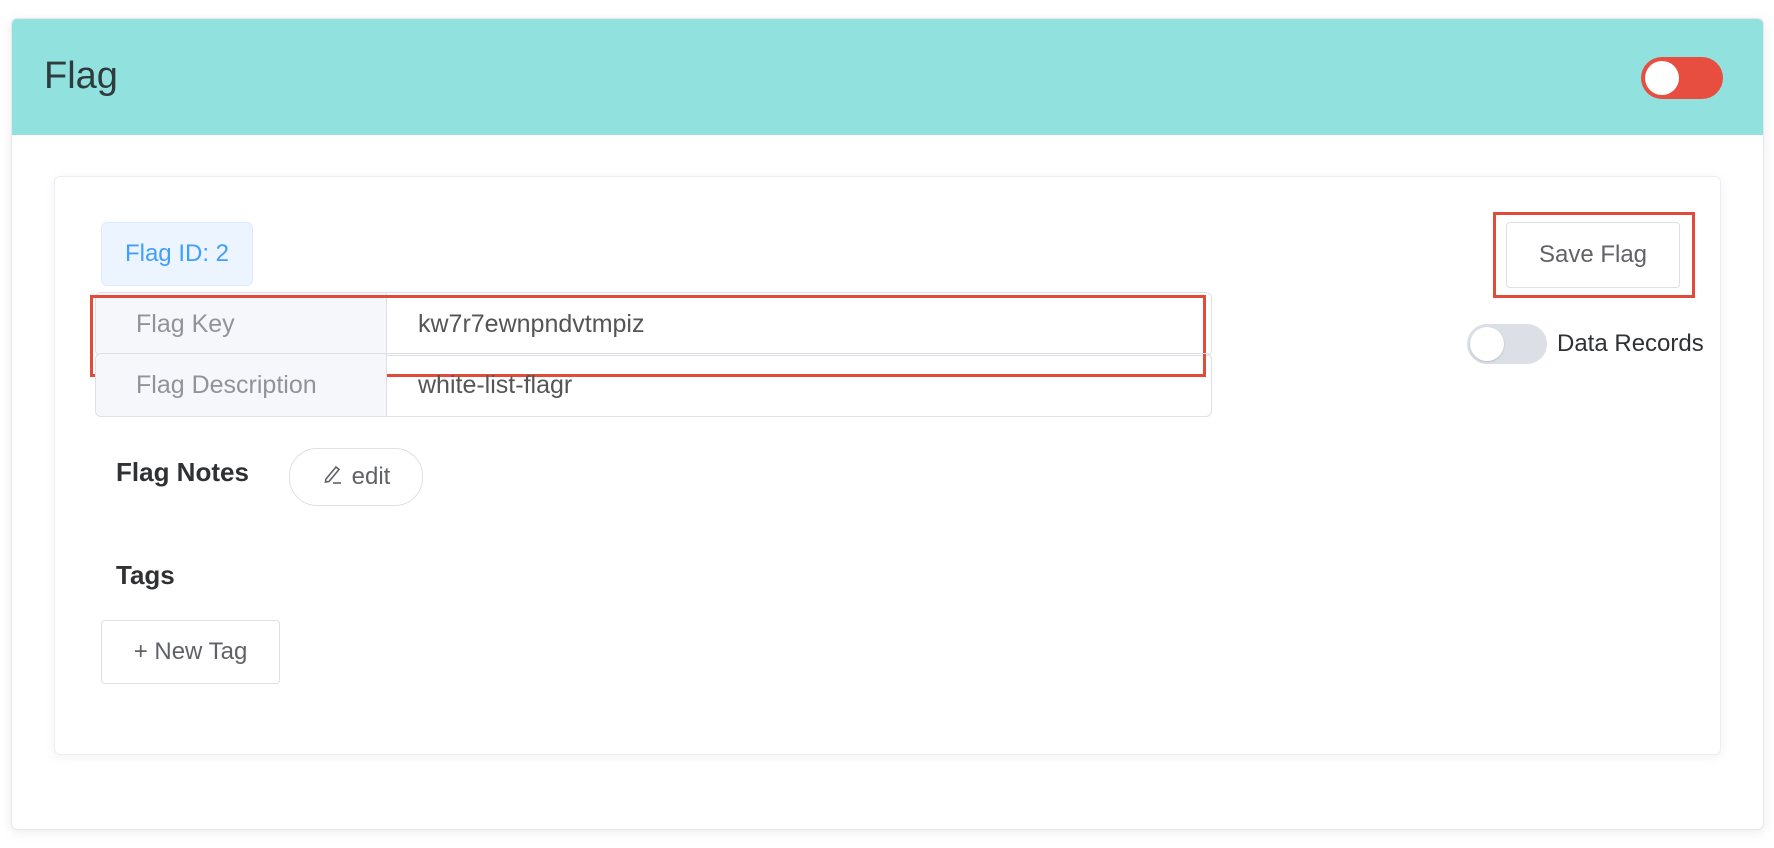 The width and height of the screenshot is (1774, 848). Describe the element at coordinates (177, 254) in the screenshot. I see `flag-id-badge: Flag ID: 2` at that location.